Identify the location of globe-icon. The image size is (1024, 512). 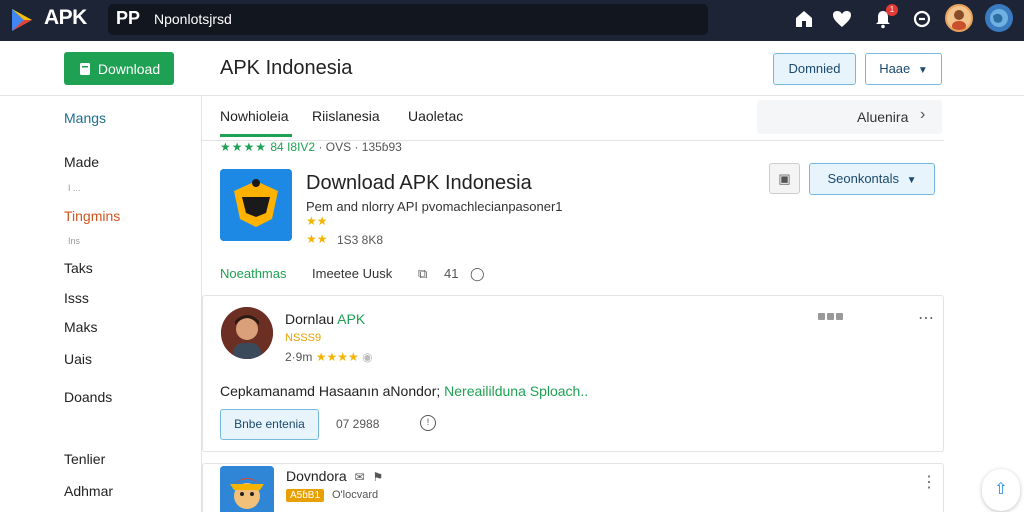
(999, 18).